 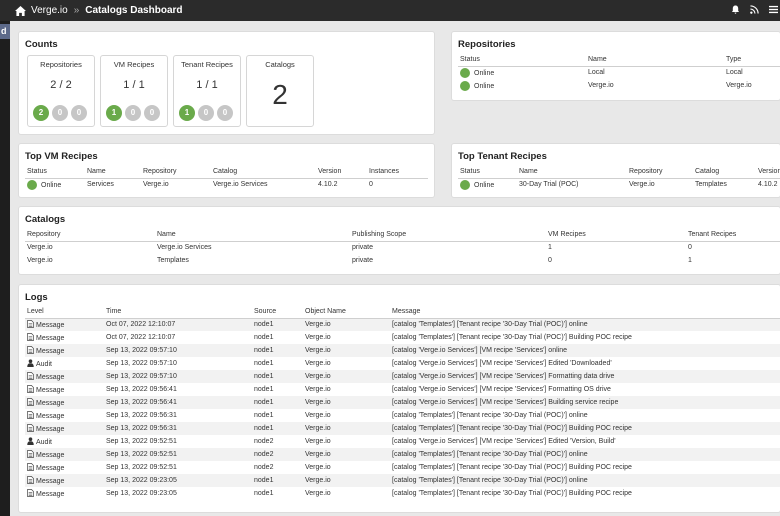 I want to click on breadcrumb-app: Verge.io, so click(x=49, y=10).